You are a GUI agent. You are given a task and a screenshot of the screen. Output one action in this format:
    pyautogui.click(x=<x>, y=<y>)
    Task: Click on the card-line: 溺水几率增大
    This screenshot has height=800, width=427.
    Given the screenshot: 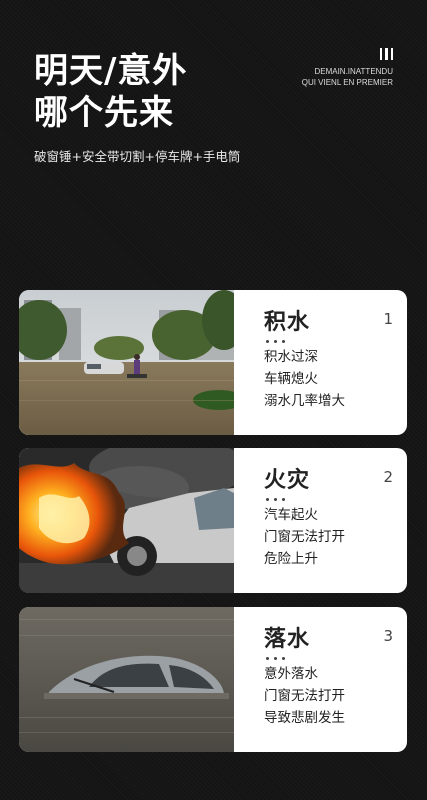 What is the action you would take?
    pyautogui.click(x=304, y=401)
    